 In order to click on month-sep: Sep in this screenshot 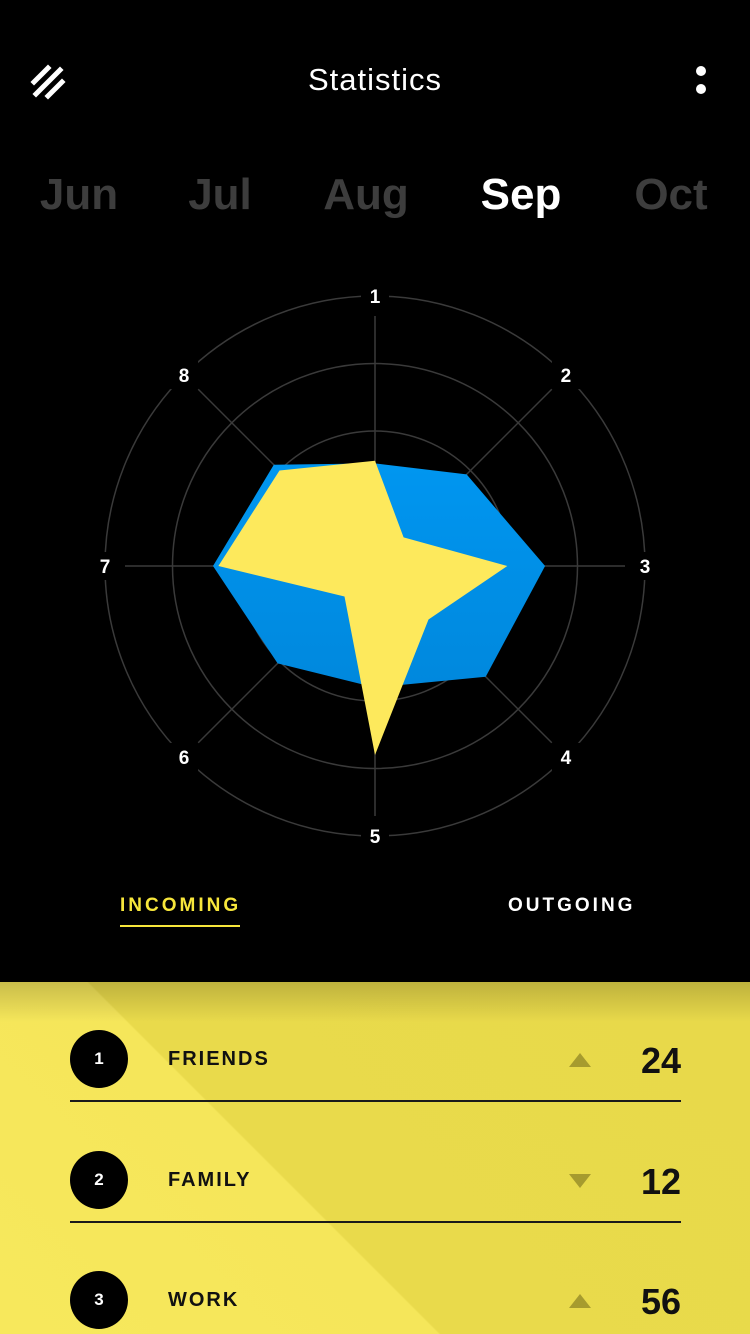, I will do `click(521, 195)`.